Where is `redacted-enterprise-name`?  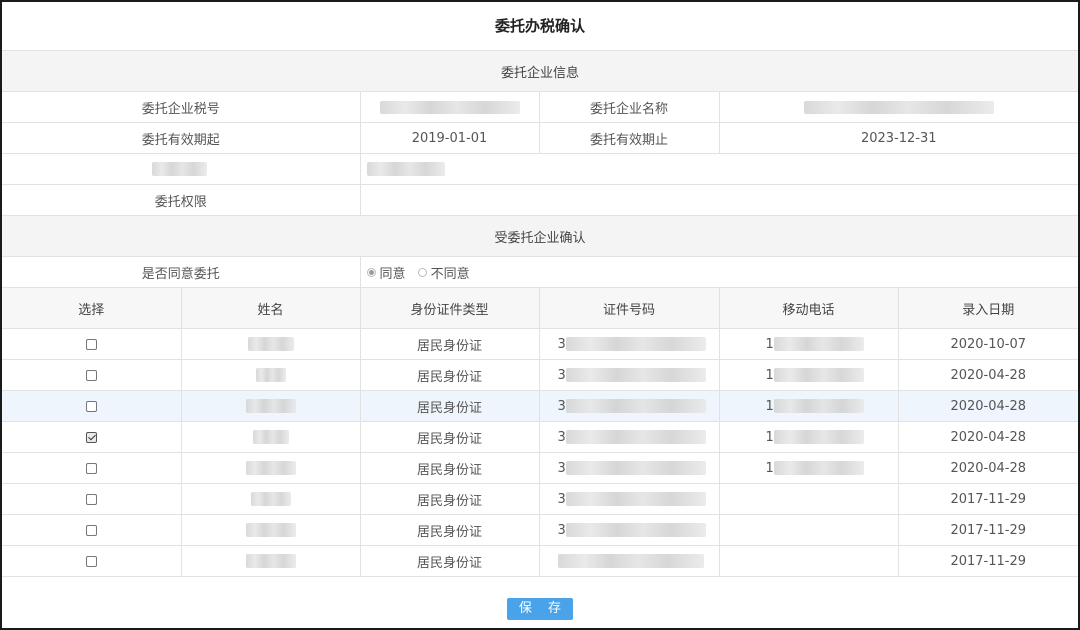
redacted-enterprise-name is located at coordinates (898, 107).